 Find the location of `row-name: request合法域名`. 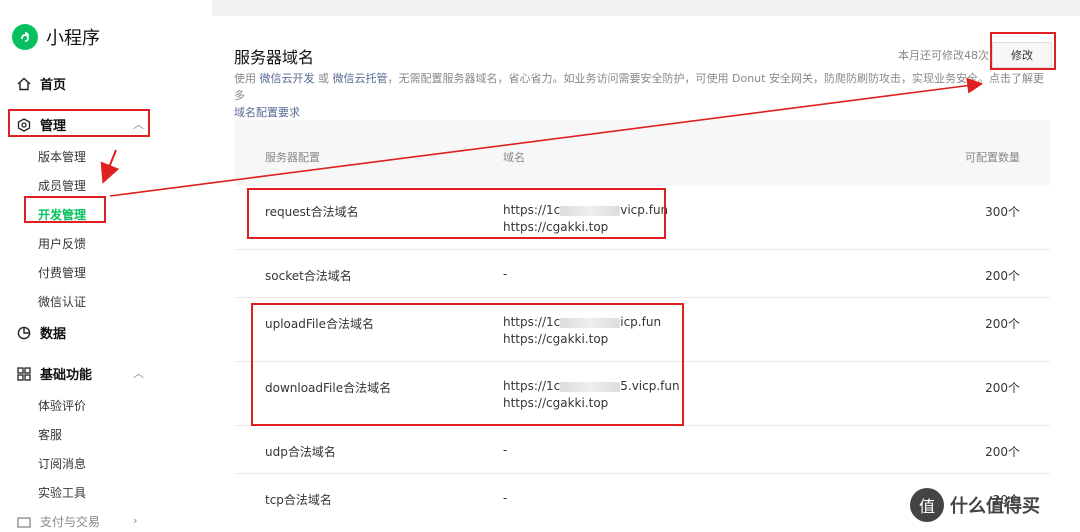

row-name: request合法域名 is located at coordinates (312, 212).